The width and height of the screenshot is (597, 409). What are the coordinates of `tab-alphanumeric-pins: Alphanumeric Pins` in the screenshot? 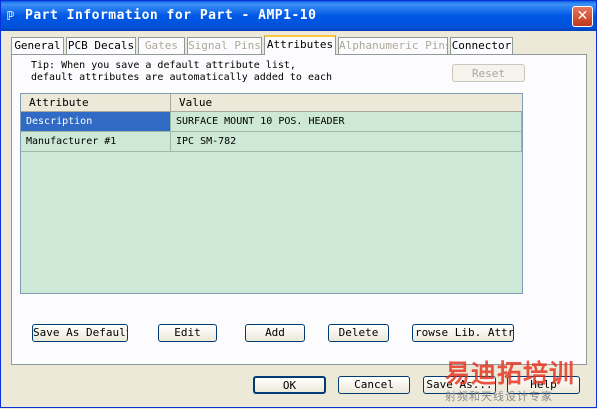 It's located at (393, 45).